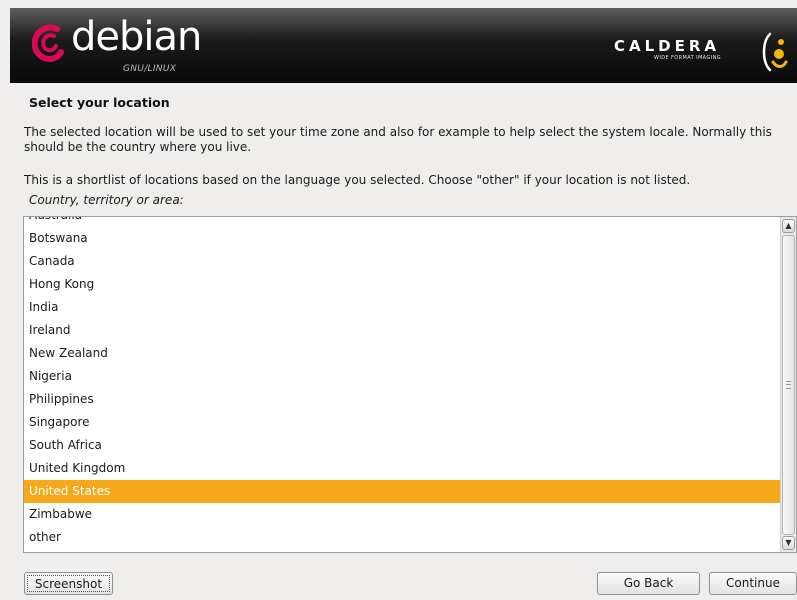  What do you see at coordinates (687, 58) in the screenshot?
I see `caldera-tagline: WIDE FORMAT IMAGING` at bounding box center [687, 58].